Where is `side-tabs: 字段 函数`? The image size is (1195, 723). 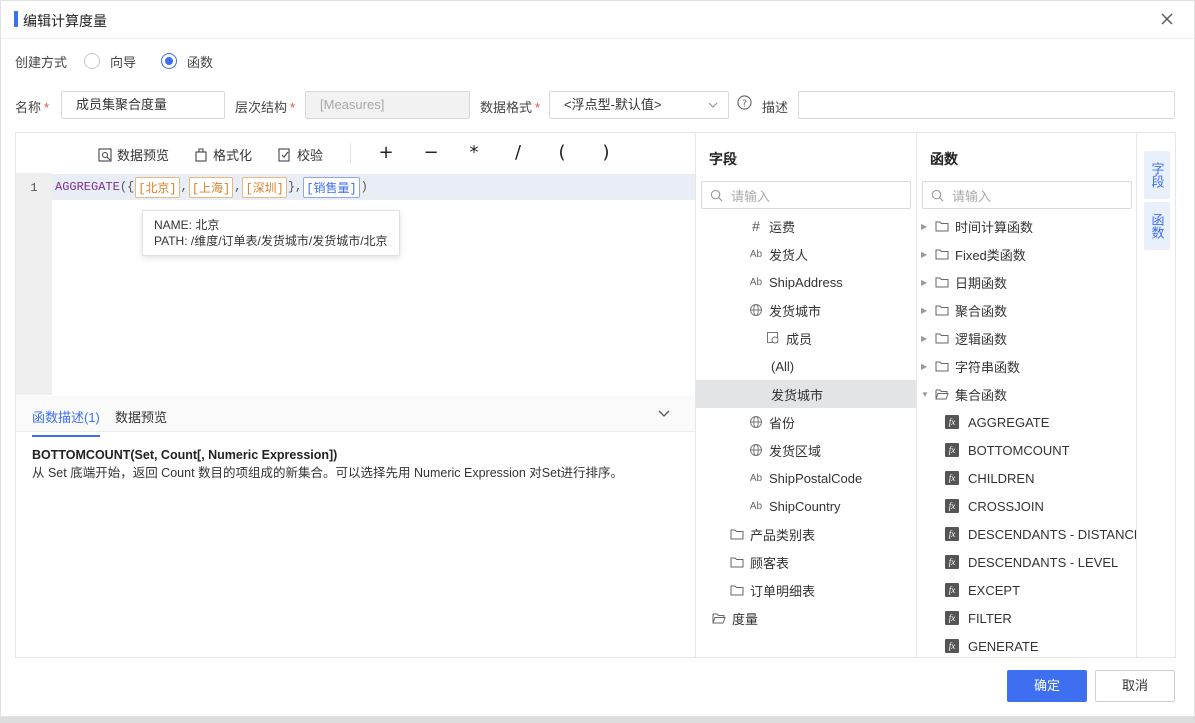 side-tabs: 字段 函数 is located at coordinates (1155, 395).